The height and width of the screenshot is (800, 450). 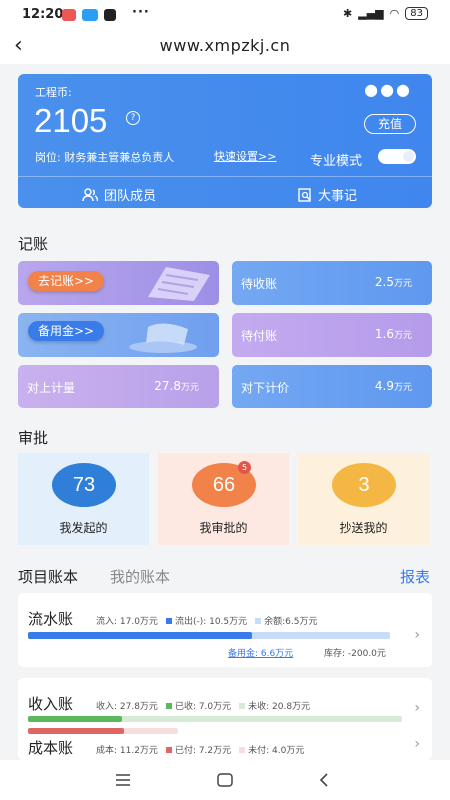 I want to click on outflow-legend-icon, so click(x=168, y=621).